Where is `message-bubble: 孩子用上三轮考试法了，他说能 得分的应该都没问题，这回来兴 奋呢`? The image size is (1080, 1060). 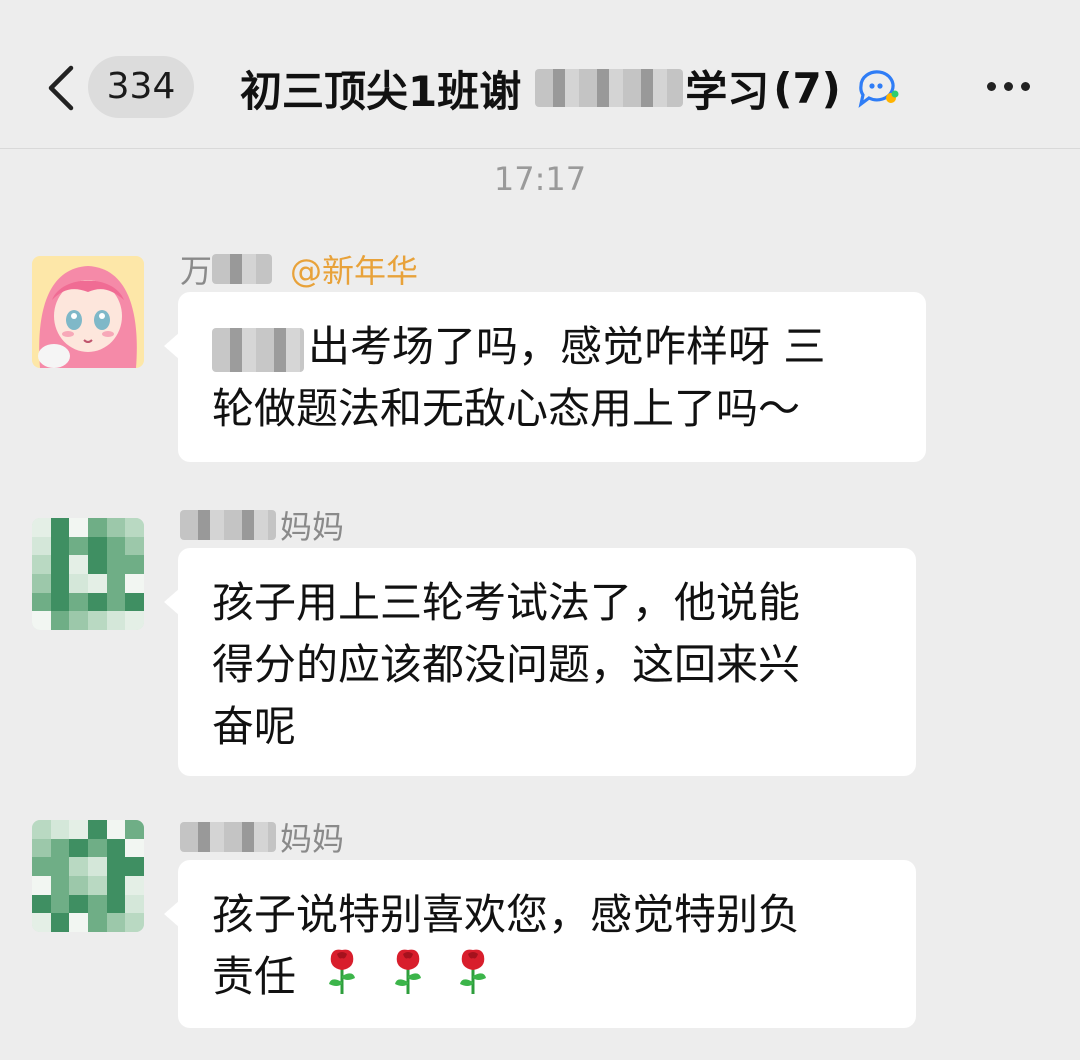
message-bubble: 孩子用上三轮考试法了，他说能 得分的应该都没问题，这回来兴 奋呢 is located at coordinates (540, 662).